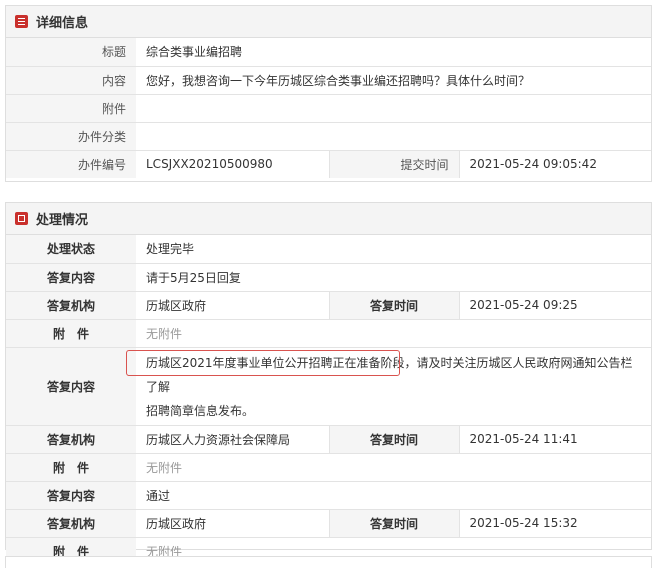 Image resolution: width=659 pixels, height=568 pixels. What do you see at coordinates (71, 52) in the screenshot?
I see `title-label: 标题` at bounding box center [71, 52].